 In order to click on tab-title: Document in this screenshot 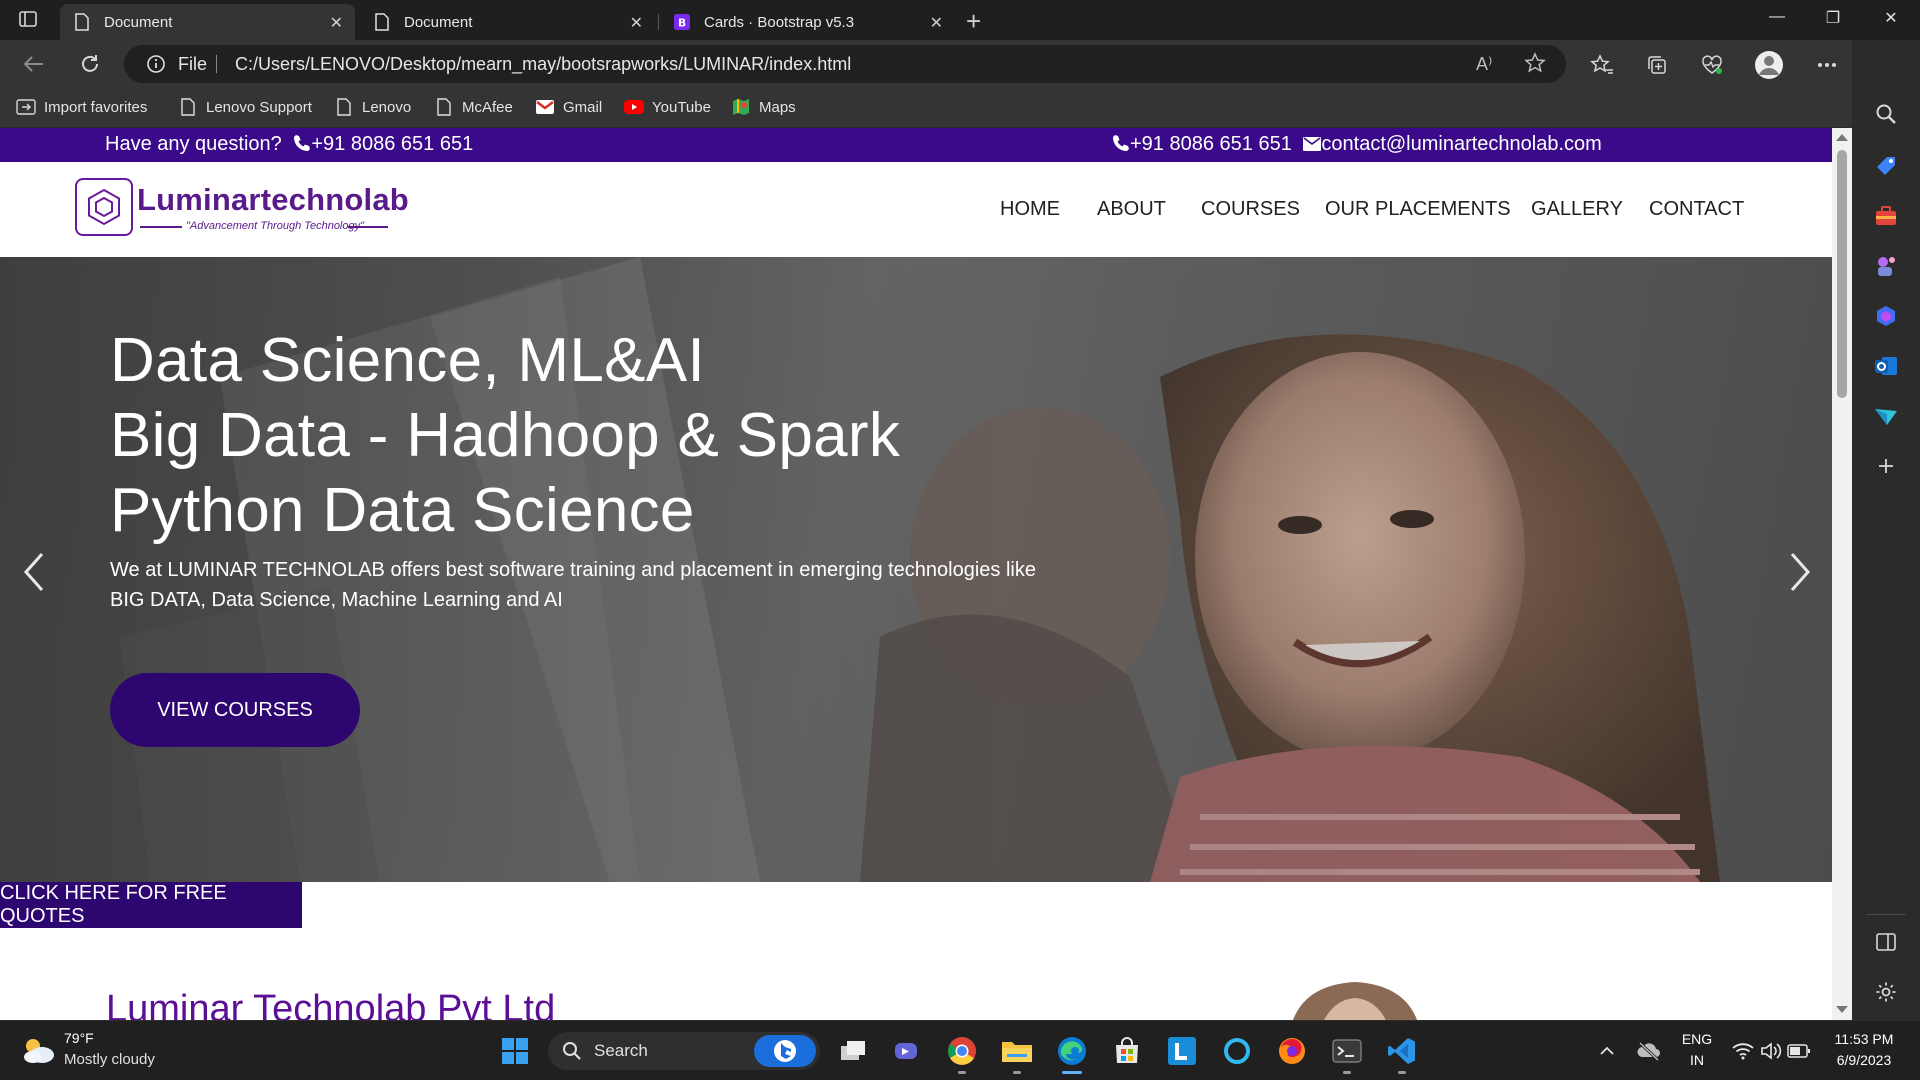, I will do `click(138, 22)`.